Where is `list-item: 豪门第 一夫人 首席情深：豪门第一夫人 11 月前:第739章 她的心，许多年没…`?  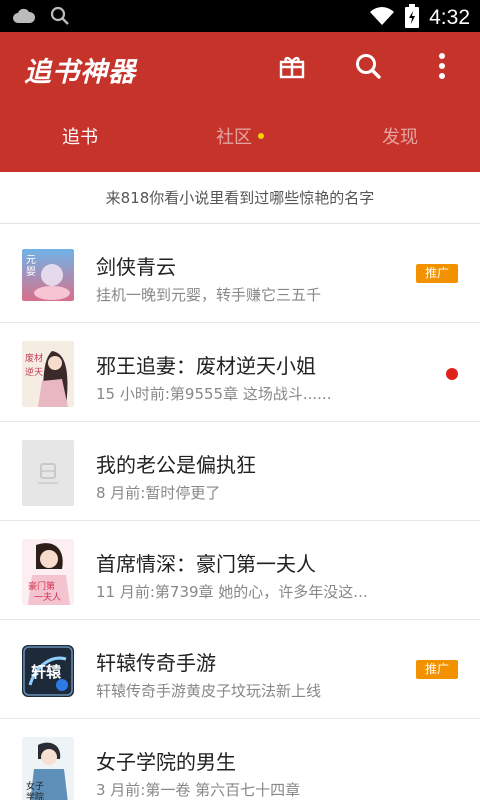
list-item: 豪门第 一夫人 首席情深：豪门第一夫人 11 月前:第739章 她的心，许多年没… is located at coordinates (240, 570).